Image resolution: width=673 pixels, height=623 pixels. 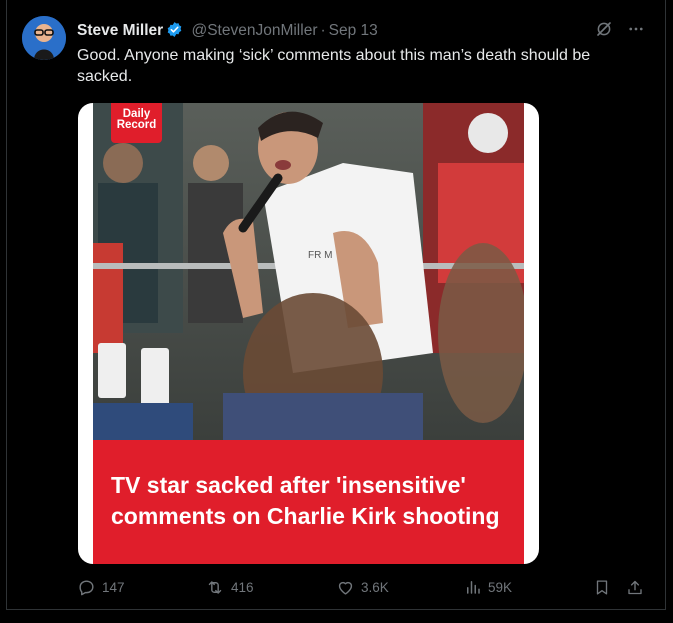 I want to click on daily-record-logo: Daily Record, so click(x=136, y=123).